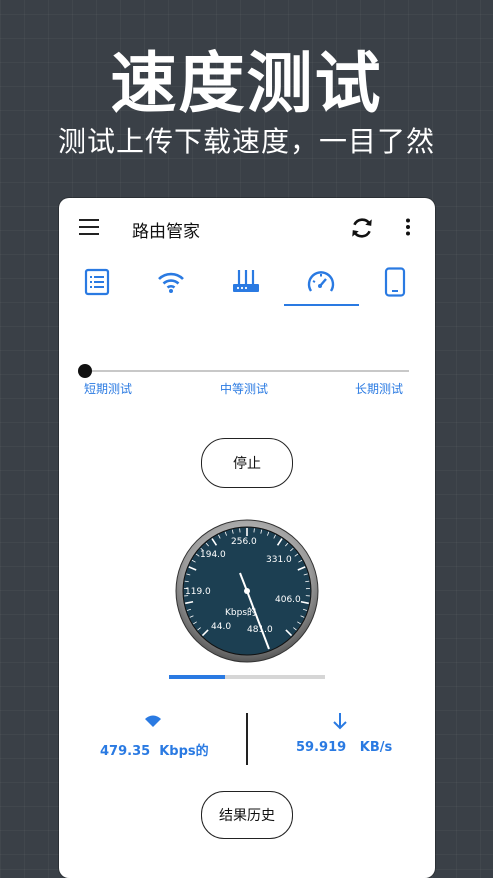 Image resolution: width=493 pixels, height=878 pixels. Describe the element at coordinates (153, 721) in the screenshot. I see `wifi-signal-icon` at that location.